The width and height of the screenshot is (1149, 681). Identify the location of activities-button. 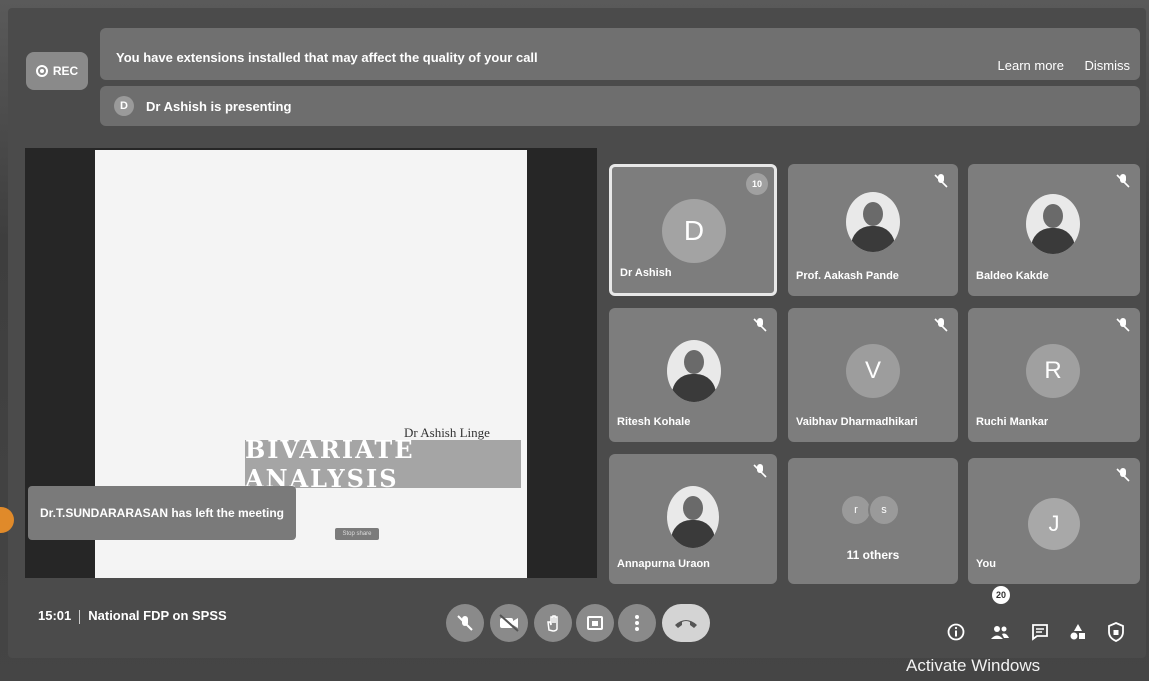
(1078, 632).